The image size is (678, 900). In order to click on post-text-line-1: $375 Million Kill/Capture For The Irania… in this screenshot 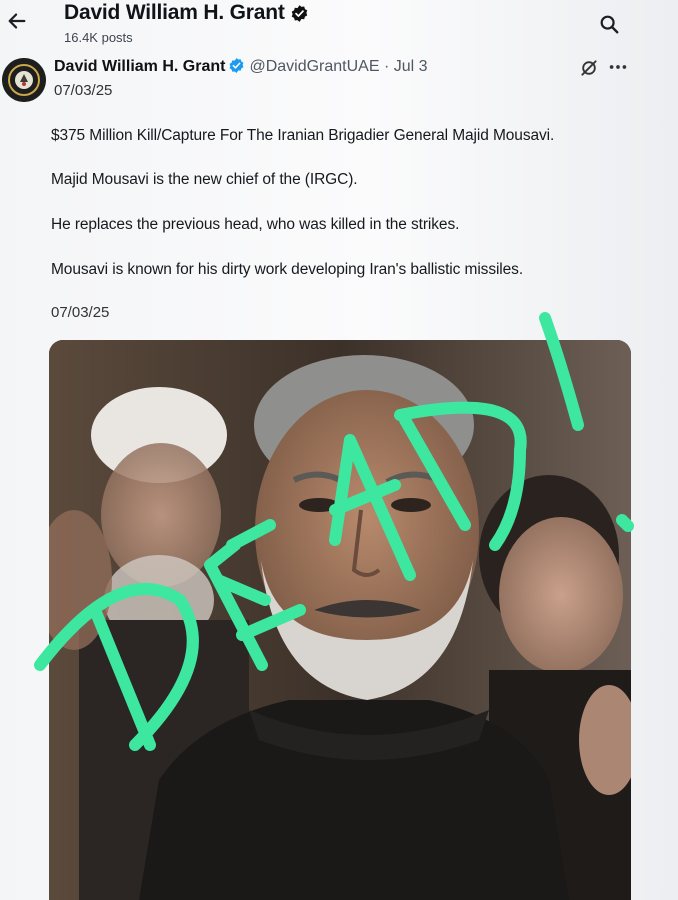, I will do `click(303, 135)`.